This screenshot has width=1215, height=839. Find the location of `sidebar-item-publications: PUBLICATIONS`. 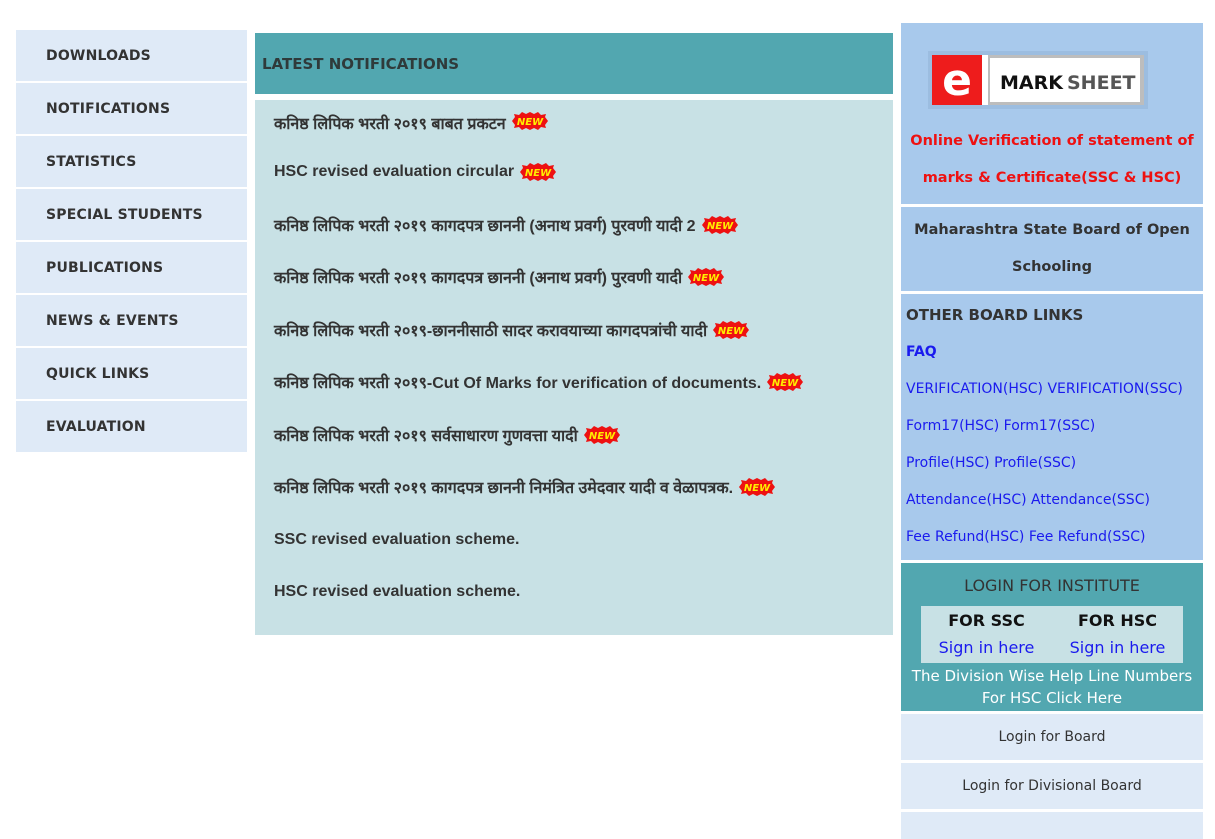

sidebar-item-publications: PUBLICATIONS is located at coordinates (131, 267).